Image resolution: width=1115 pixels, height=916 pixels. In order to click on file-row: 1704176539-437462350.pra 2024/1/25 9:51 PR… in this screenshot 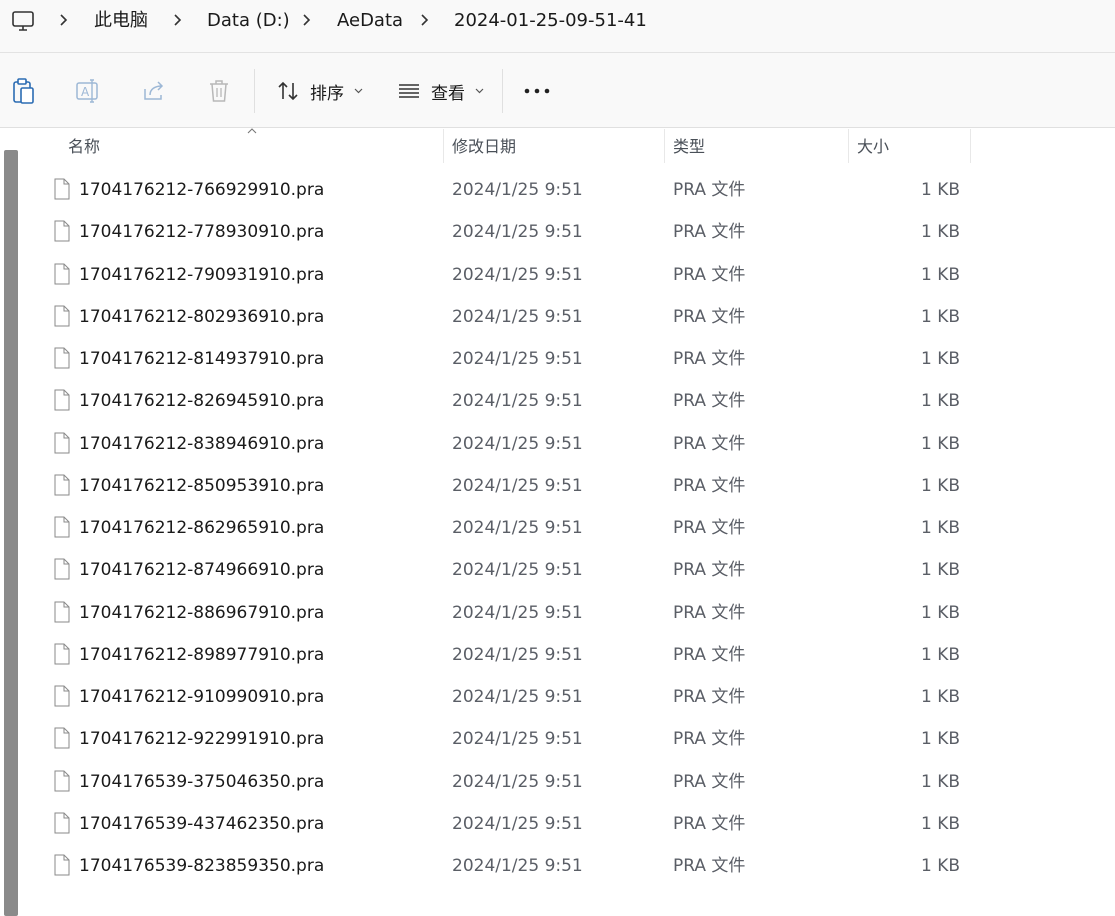, I will do `click(510, 824)`.